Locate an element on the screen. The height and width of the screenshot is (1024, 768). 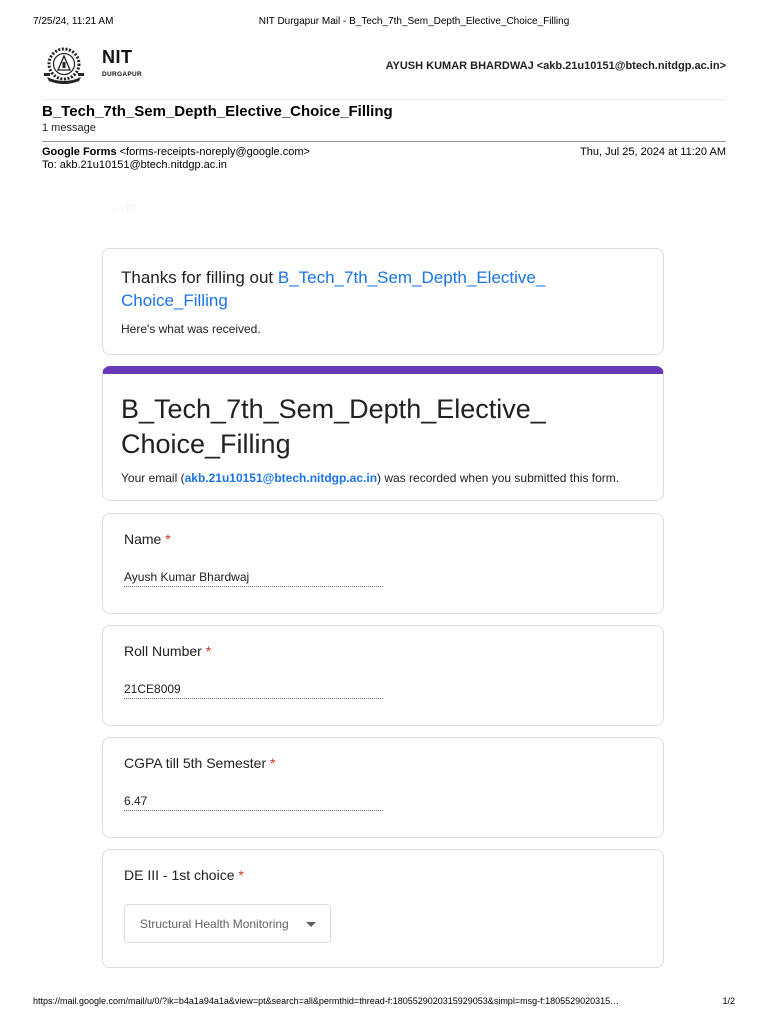
faint-image-placeholder: ··□ is located at coordinates (125, 209).